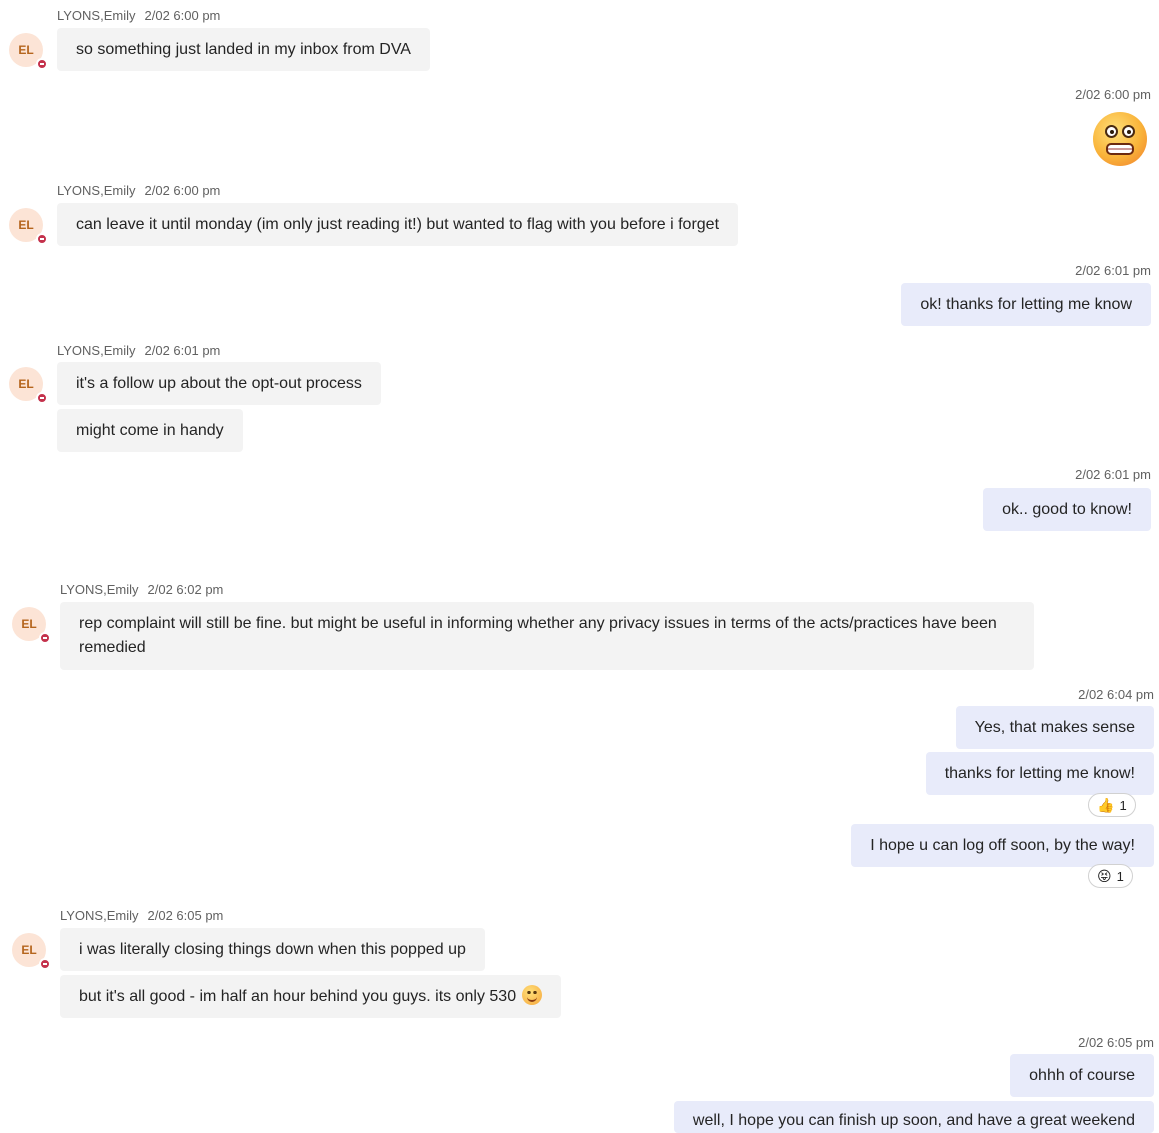  I want to click on outgoing-message: ohhh of course, so click(1082, 1075).